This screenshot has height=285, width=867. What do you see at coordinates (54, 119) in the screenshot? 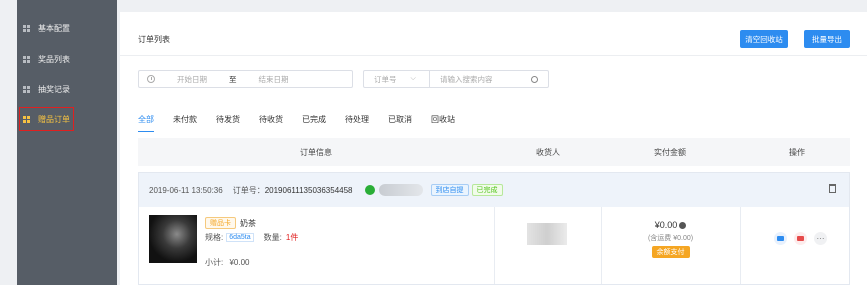
I see `sidebar-item-label: 赠品订单` at bounding box center [54, 119].